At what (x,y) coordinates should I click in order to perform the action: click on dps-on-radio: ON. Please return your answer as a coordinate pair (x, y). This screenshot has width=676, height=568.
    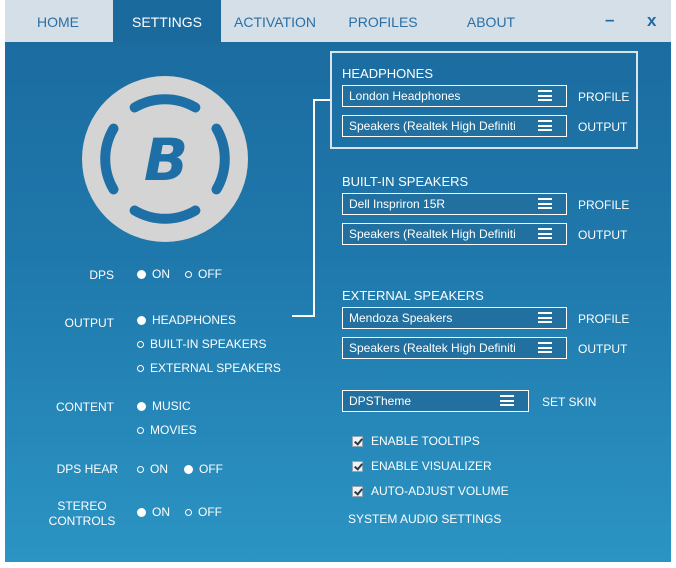
    Looking at the image, I should click on (153, 274).